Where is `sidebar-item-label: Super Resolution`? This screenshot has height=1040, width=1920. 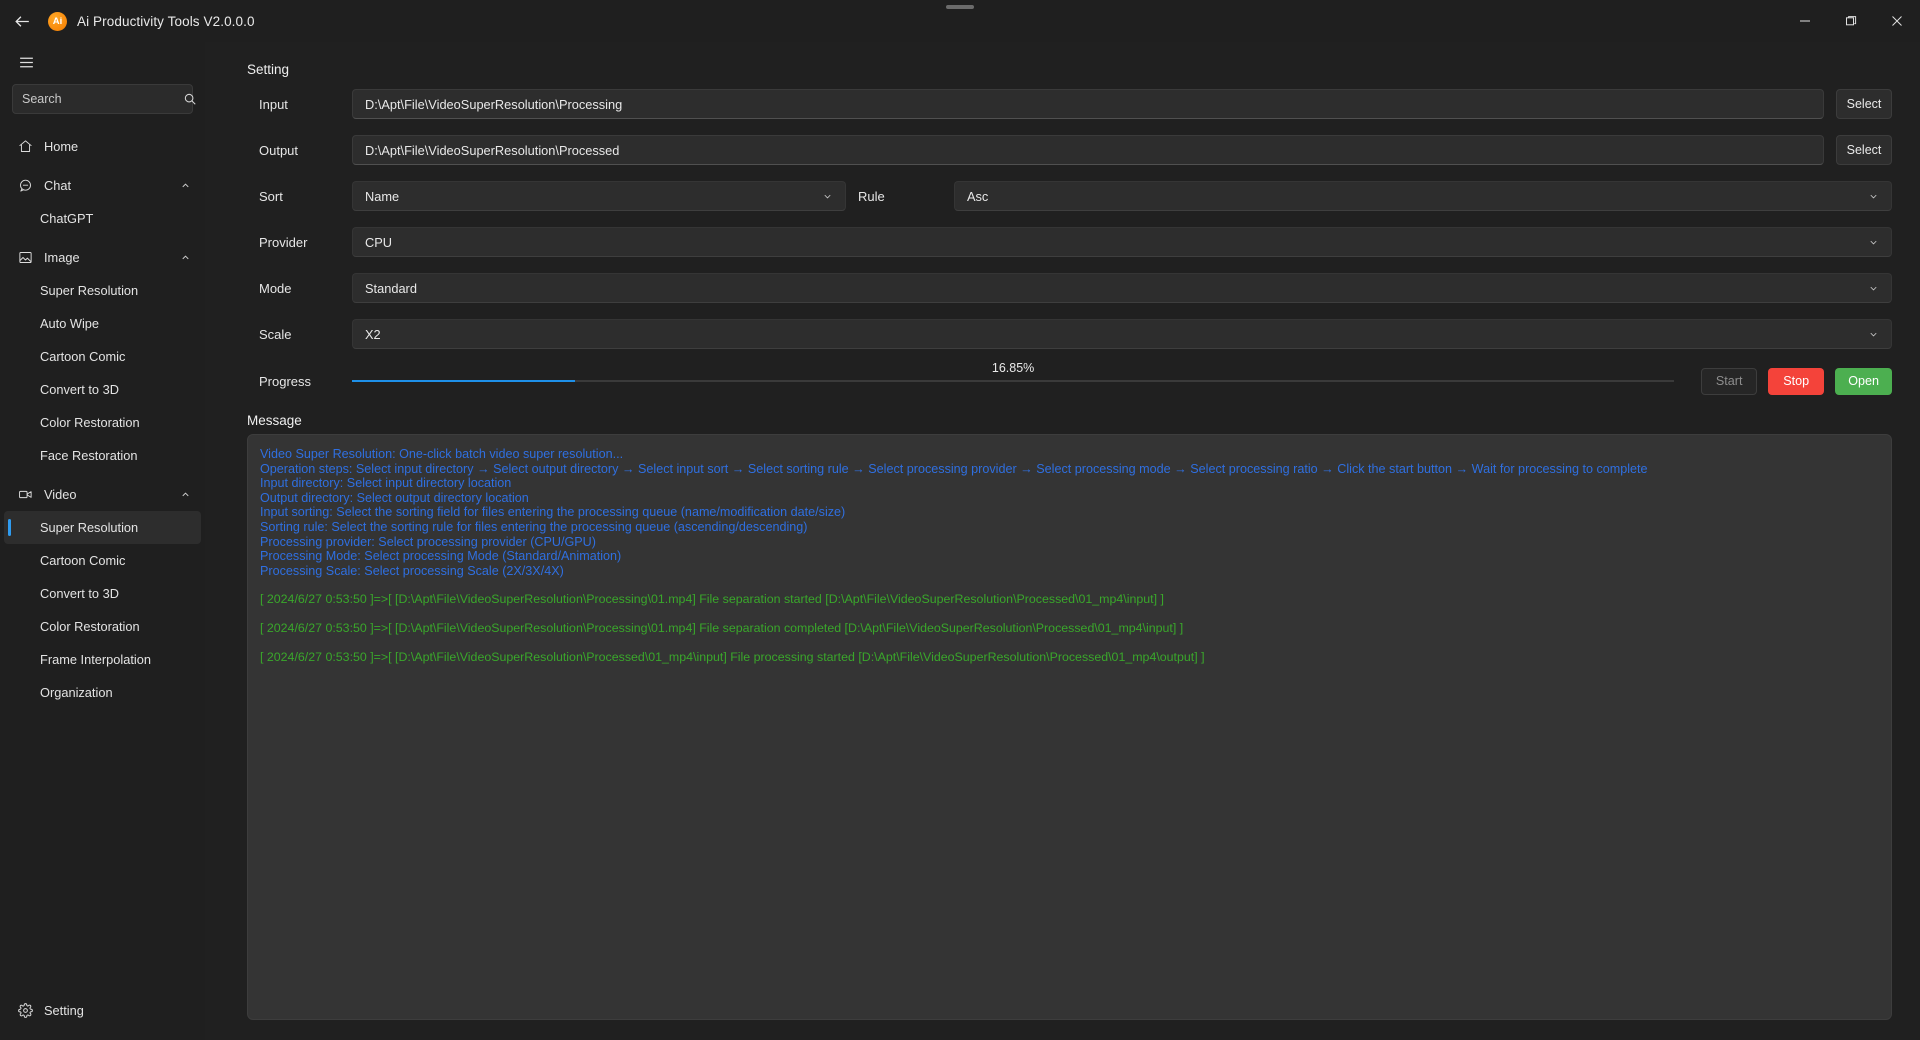
sidebar-item-label: Super Resolution is located at coordinates (89, 527).